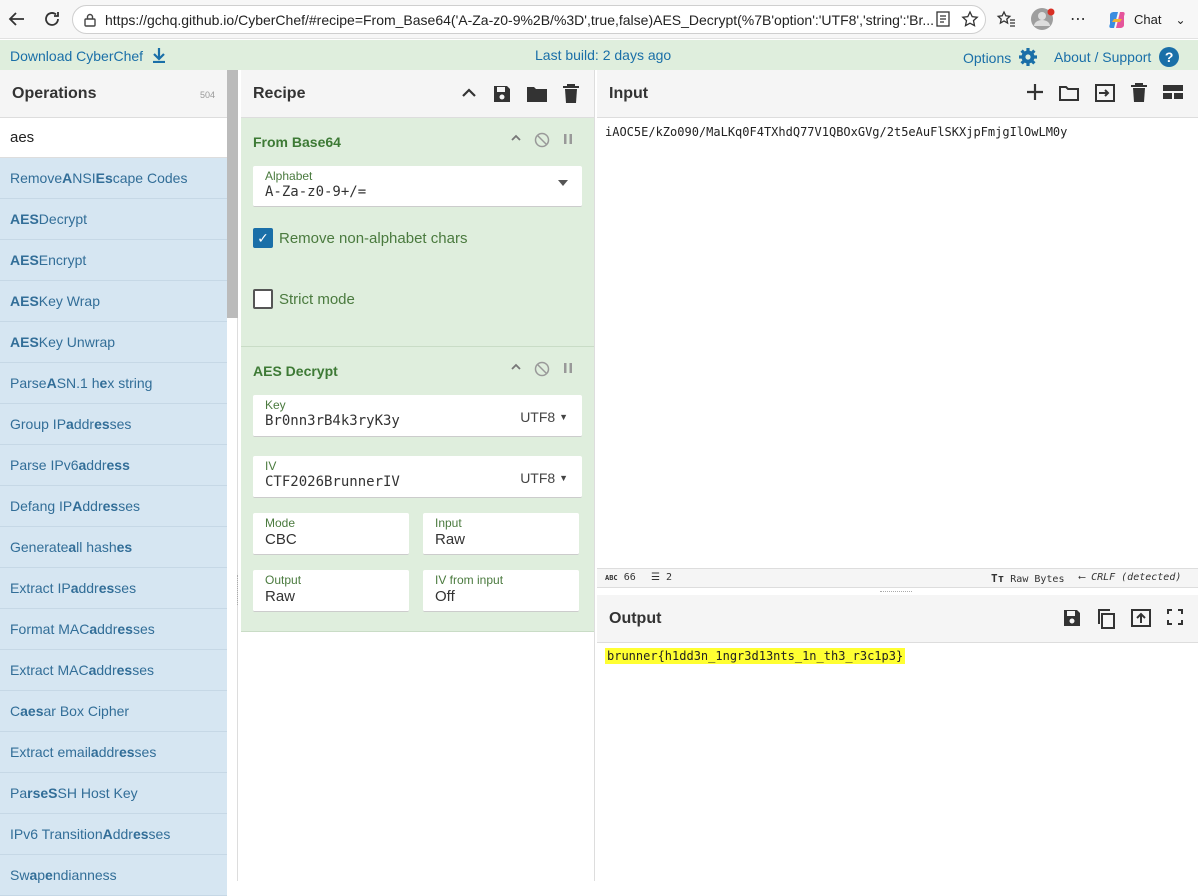 The height and width of the screenshot is (896, 1198). What do you see at coordinates (501, 534) in the screenshot?
I see `input-format-select: Input Raw` at bounding box center [501, 534].